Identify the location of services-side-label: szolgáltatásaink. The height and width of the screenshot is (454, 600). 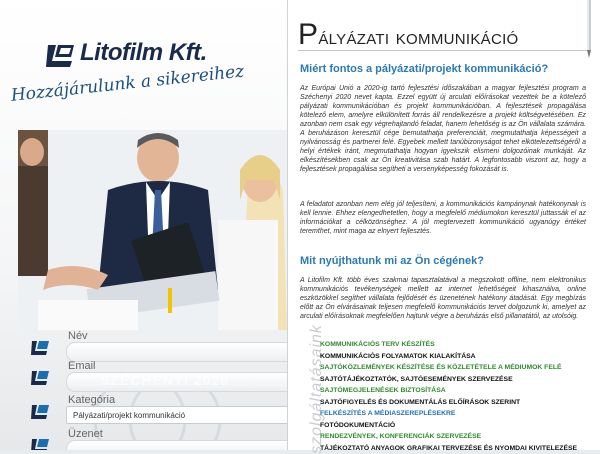
(300, 390).